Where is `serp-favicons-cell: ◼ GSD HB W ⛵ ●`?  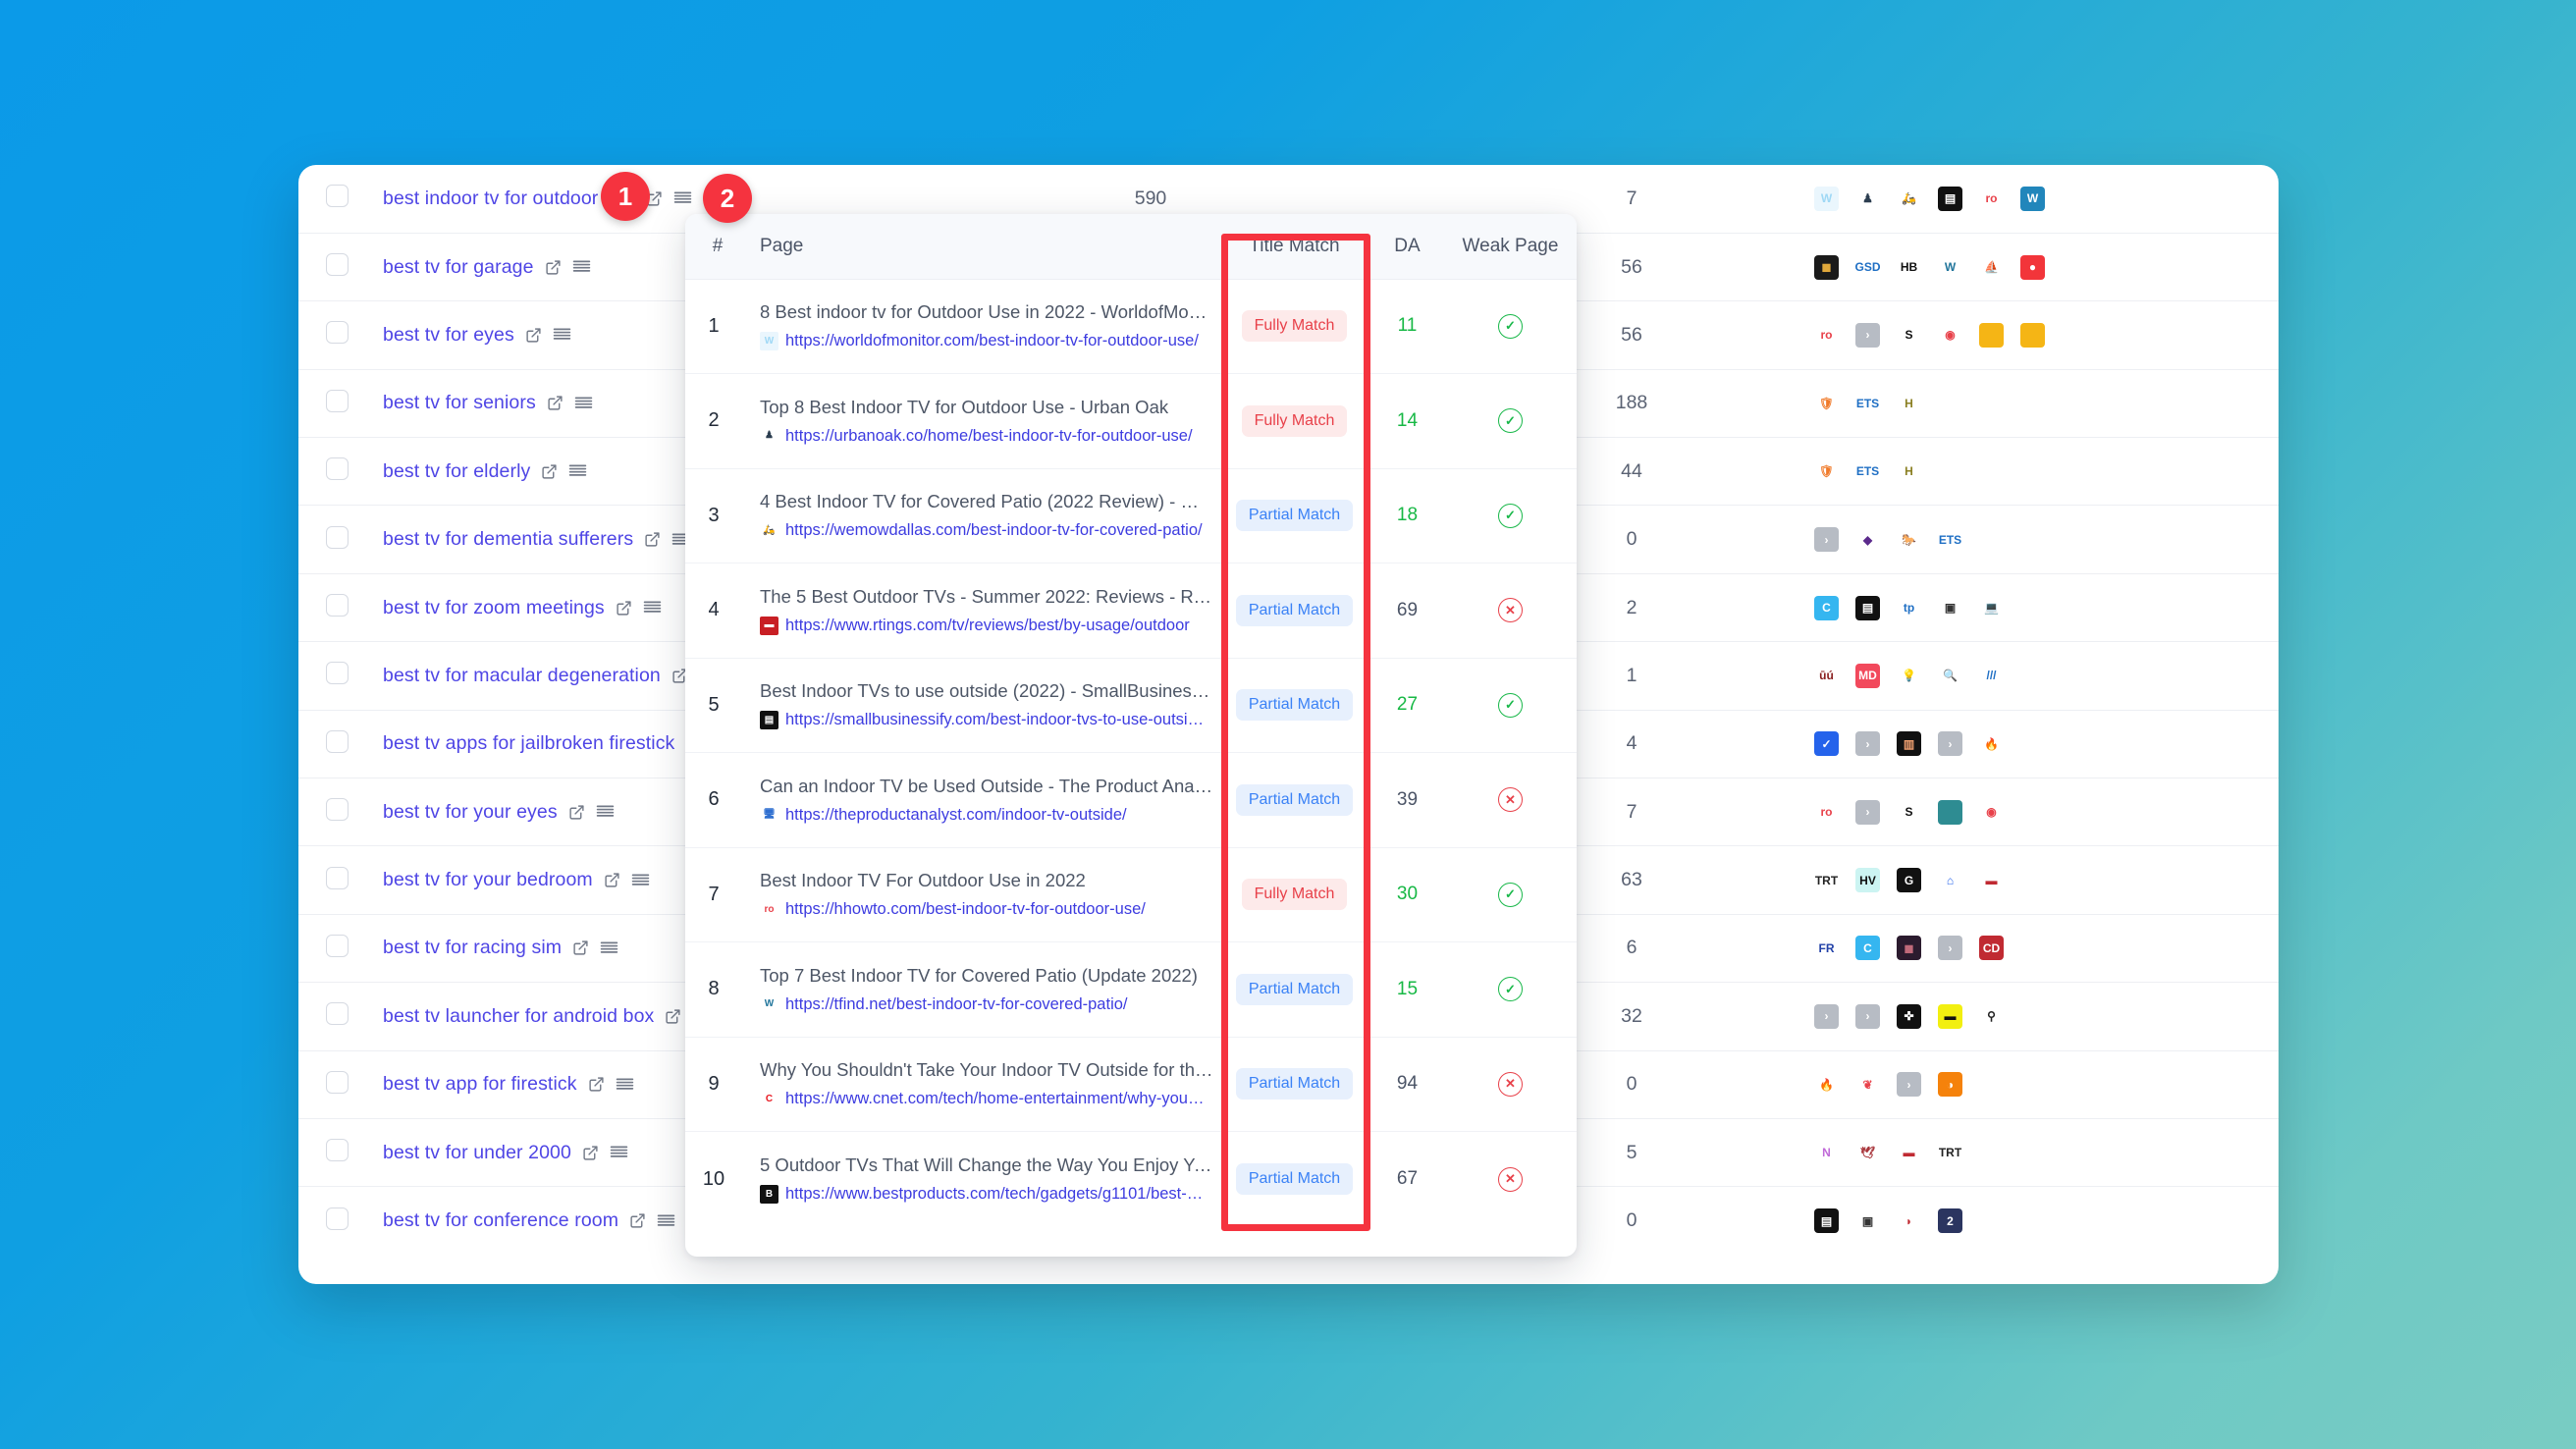
serp-favicons-cell: ◼ GSD HB W ⛵ ● is located at coordinates (2043, 266).